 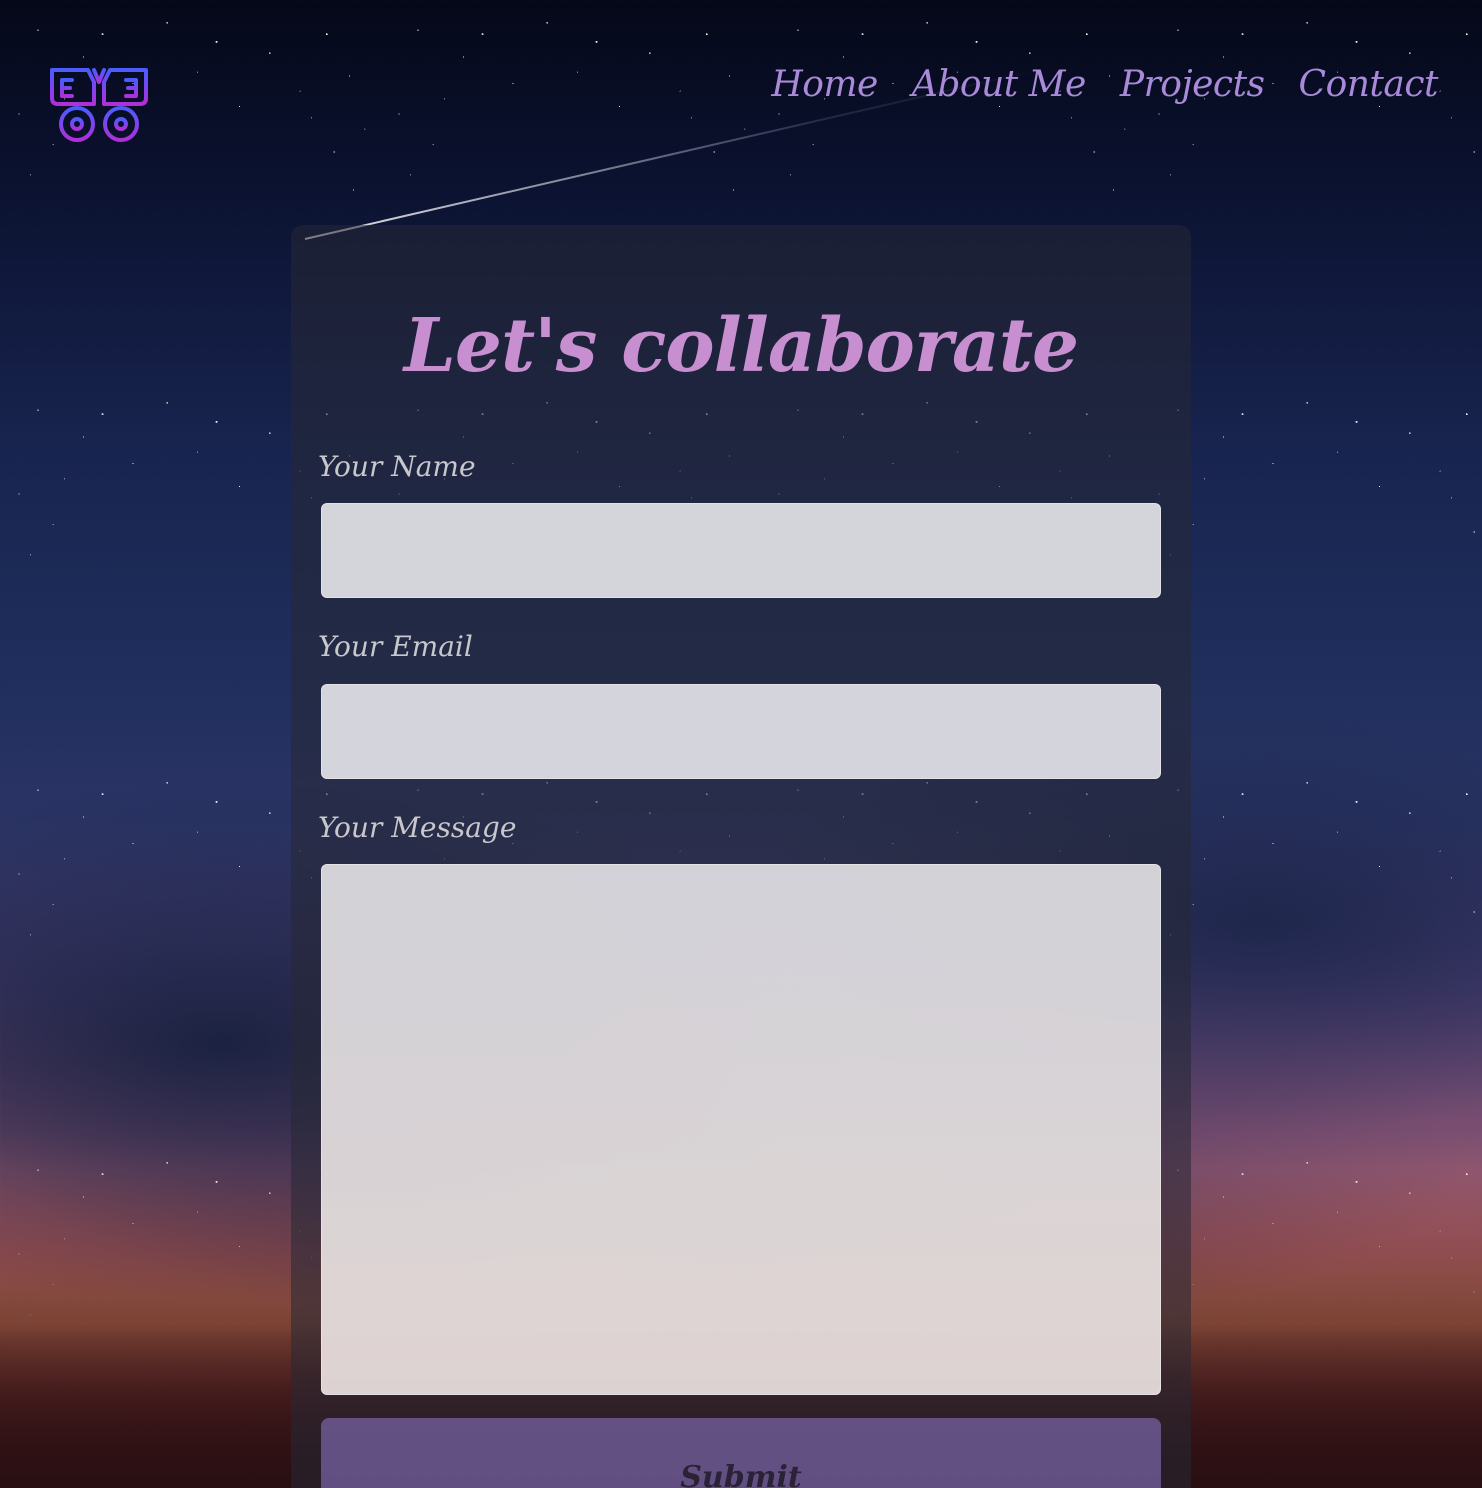 What do you see at coordinates (1192, 84) in the screenshot?
I see `nav-projects-link: Projects` at bounding box center [1192, 84].